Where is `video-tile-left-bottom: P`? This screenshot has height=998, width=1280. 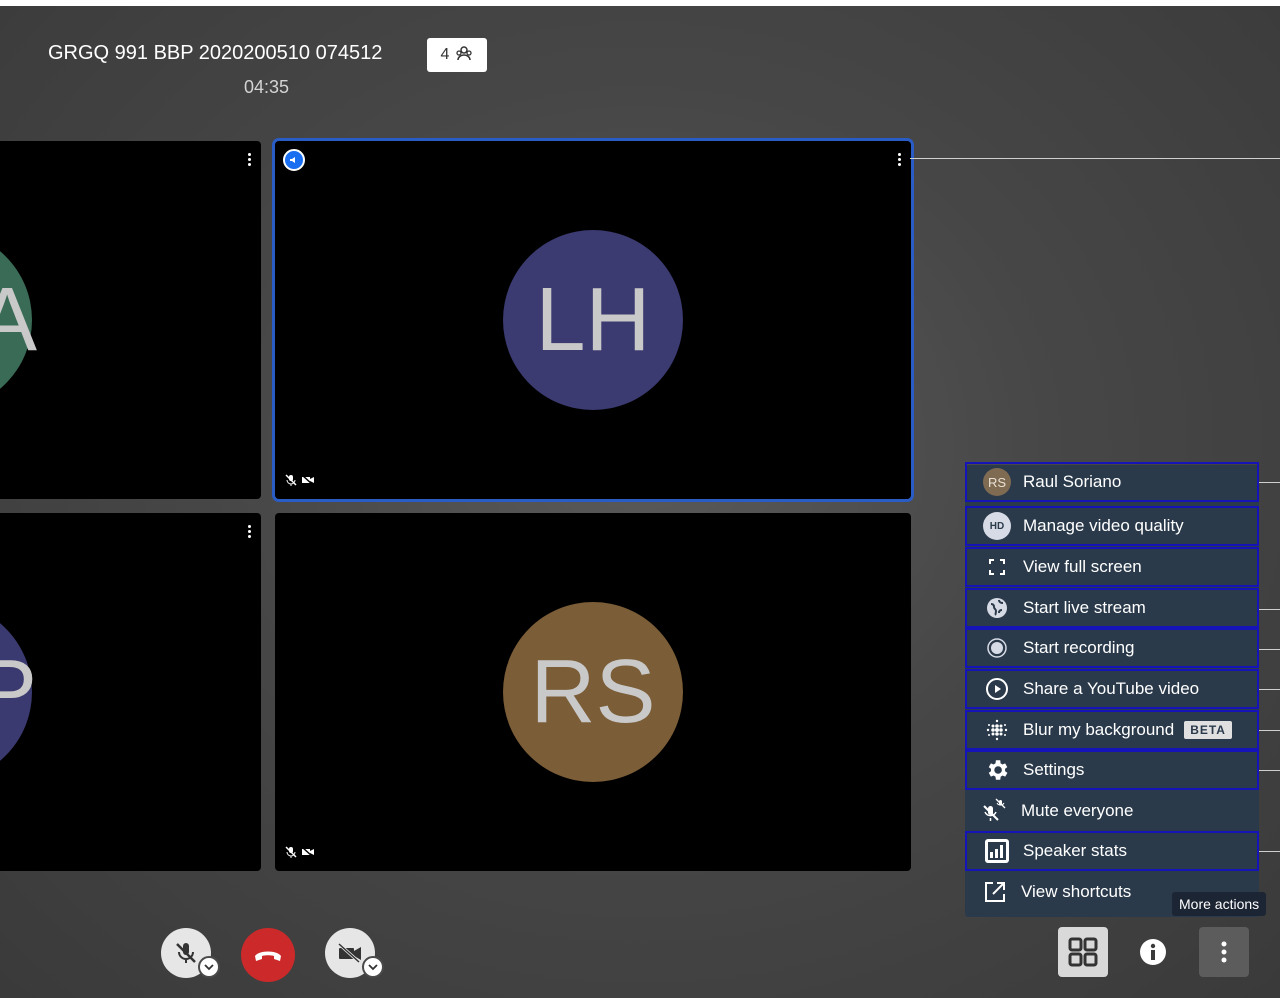 video-tile-left-bottom: P is located at coordinates (130, 692).